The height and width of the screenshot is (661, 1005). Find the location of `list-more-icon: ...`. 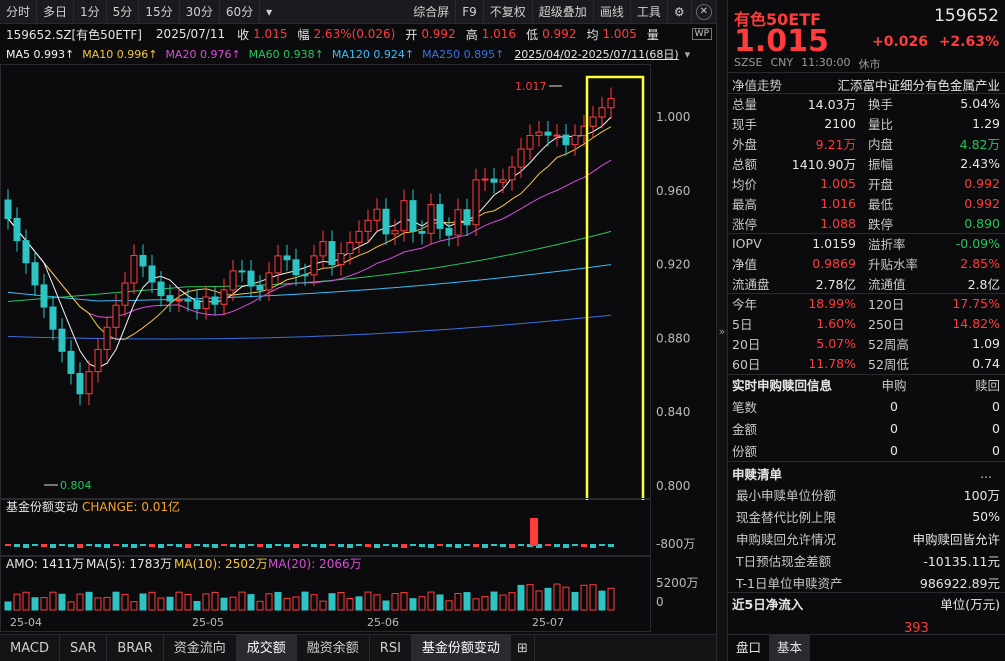

list-more-icon: ... is located at coordinates (990, 473).